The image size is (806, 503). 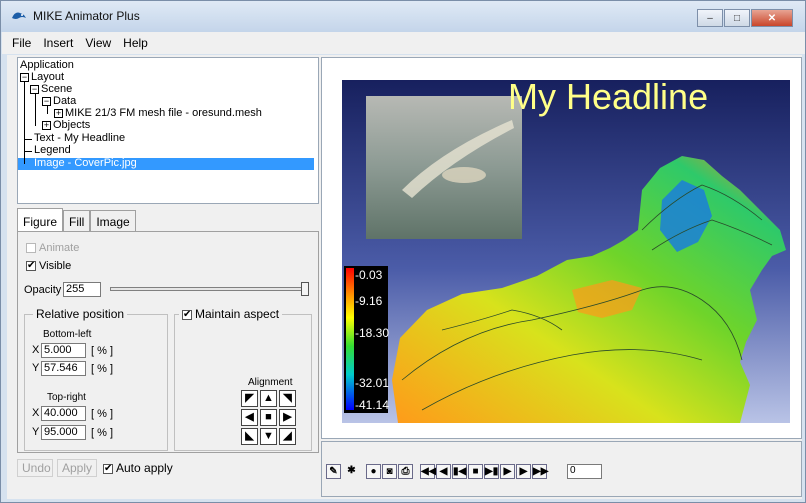 I want to click on play-icon: ▶, so click(x=523, y=471).